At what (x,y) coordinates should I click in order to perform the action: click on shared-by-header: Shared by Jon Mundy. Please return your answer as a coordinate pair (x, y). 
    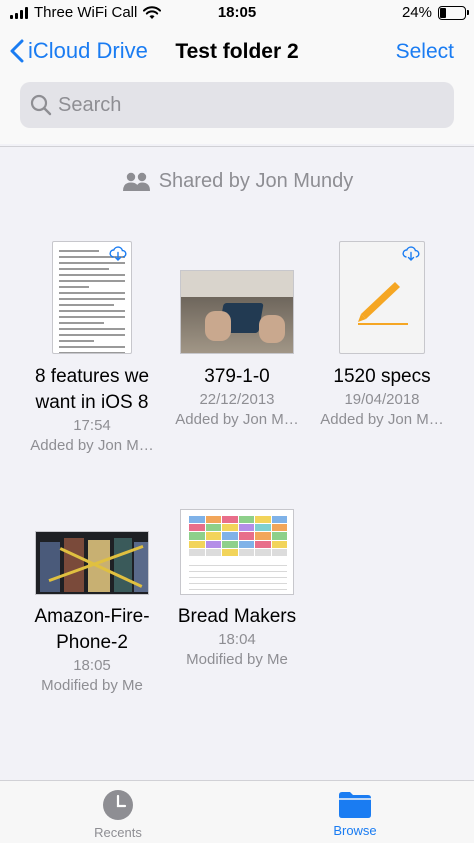
    Looking at the image, I should click on (237, 181).